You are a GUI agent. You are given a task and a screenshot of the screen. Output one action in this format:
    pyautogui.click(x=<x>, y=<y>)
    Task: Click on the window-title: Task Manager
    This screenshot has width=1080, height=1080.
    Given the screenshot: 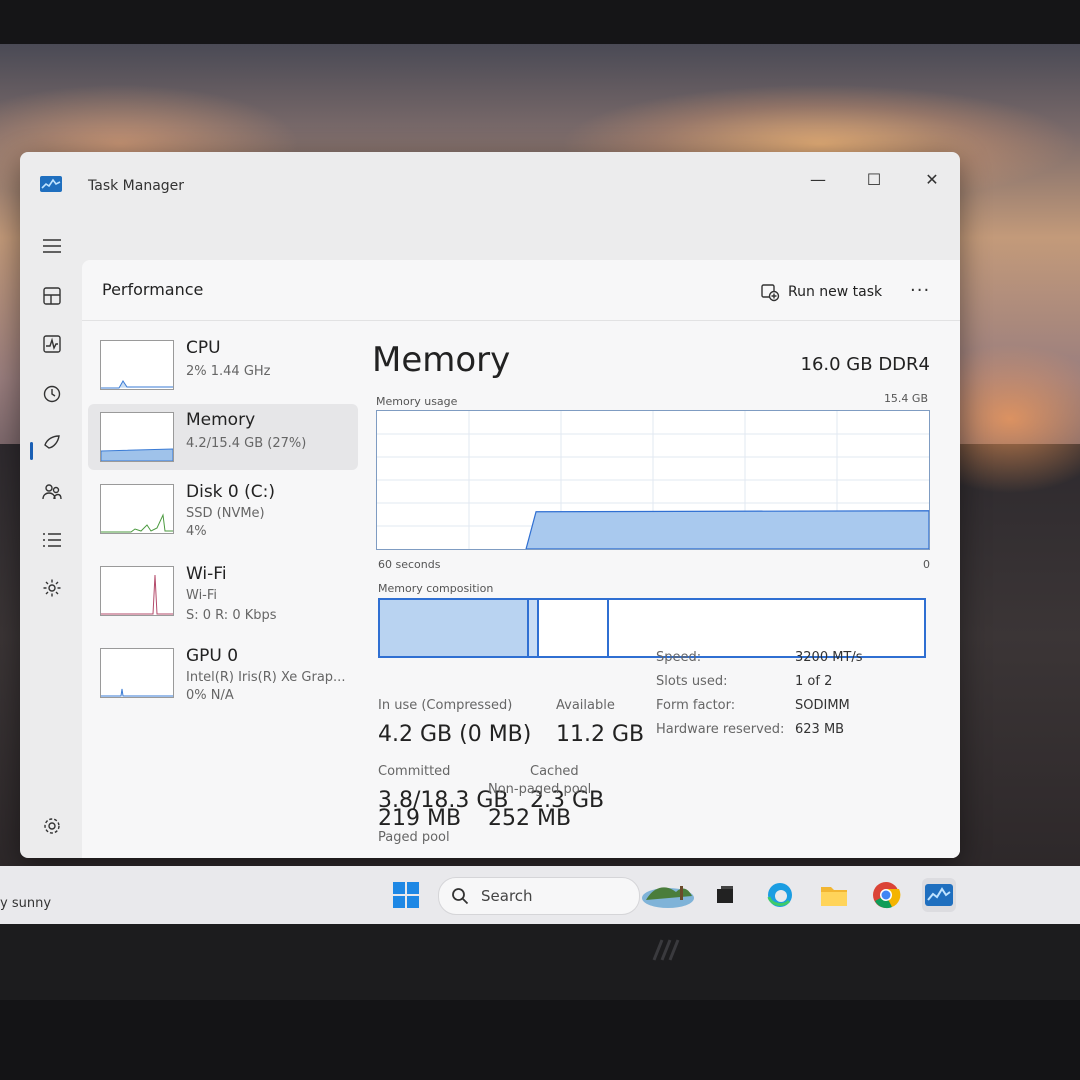 What is the action you would take?
    pyautogui.click(x=136, y=186)
    